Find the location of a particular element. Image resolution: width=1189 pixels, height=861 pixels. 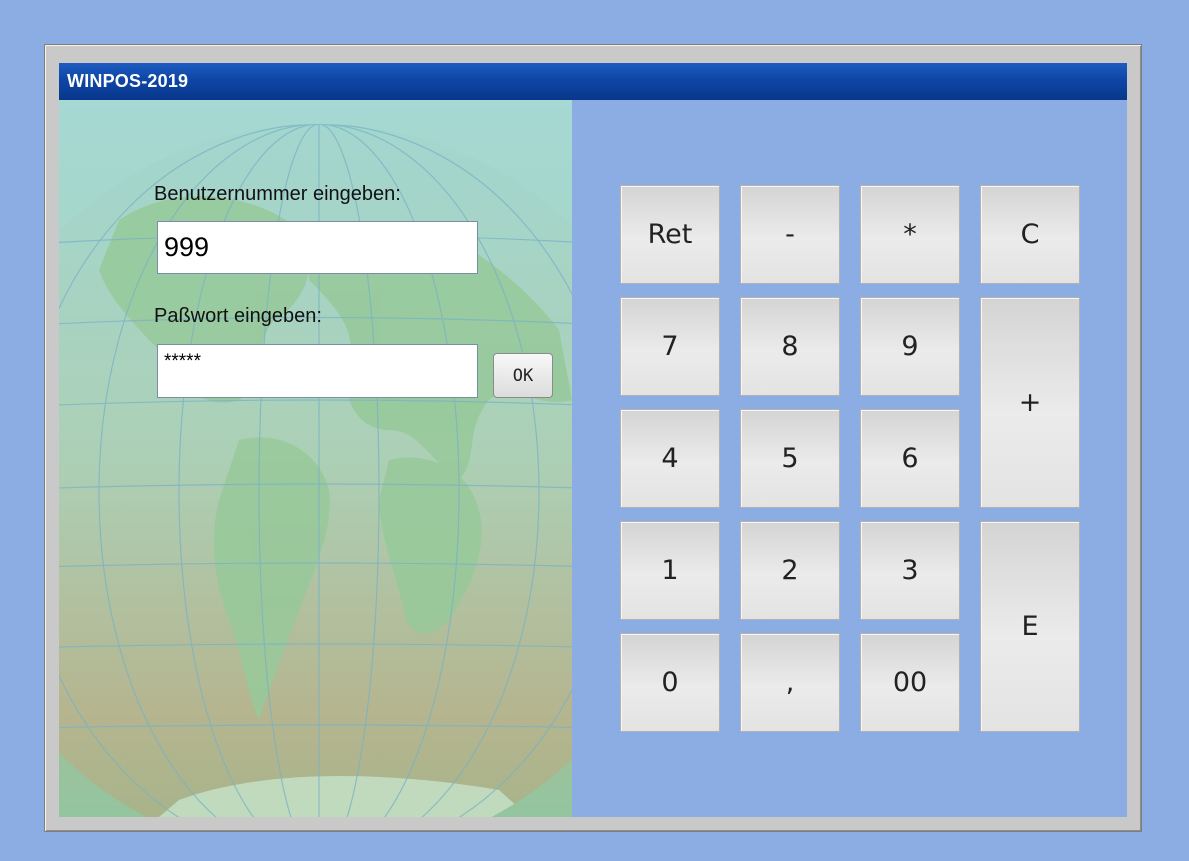

ok-button: OK is located at coordinates (523, 375).